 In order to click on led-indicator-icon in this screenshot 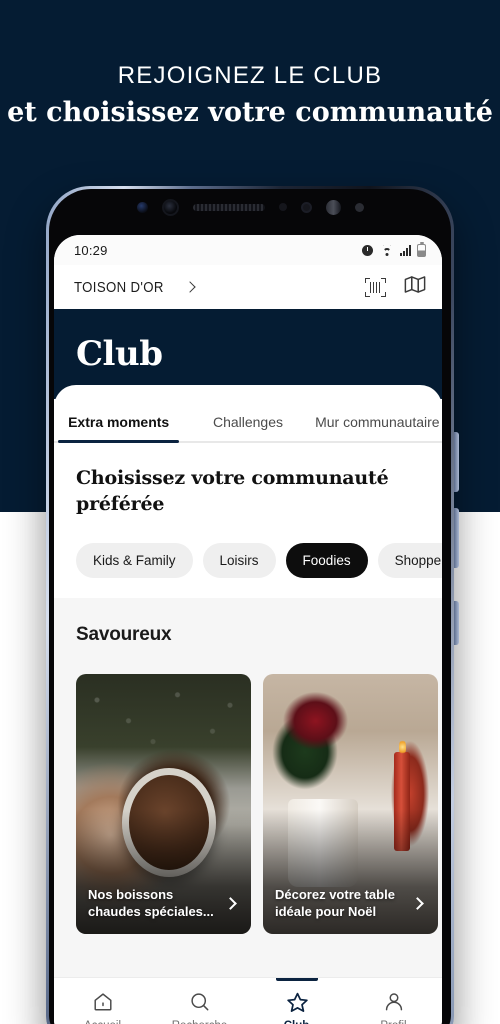, I will do `click(359, 207)`.